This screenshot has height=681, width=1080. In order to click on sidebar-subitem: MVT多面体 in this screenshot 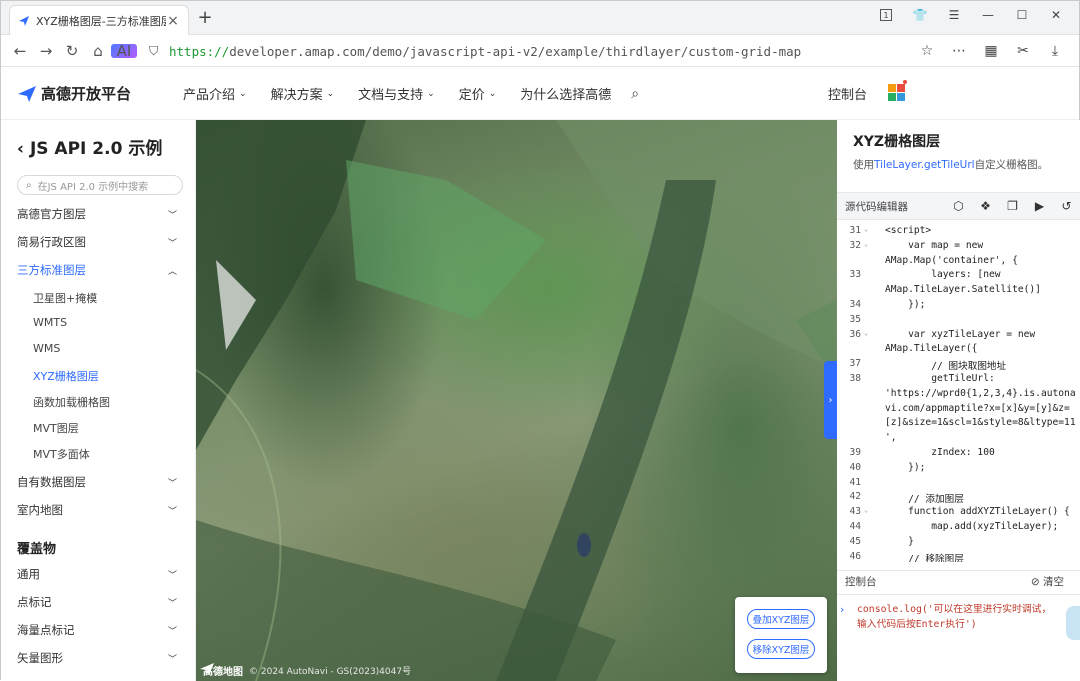, I will do `click(61, 454)`.